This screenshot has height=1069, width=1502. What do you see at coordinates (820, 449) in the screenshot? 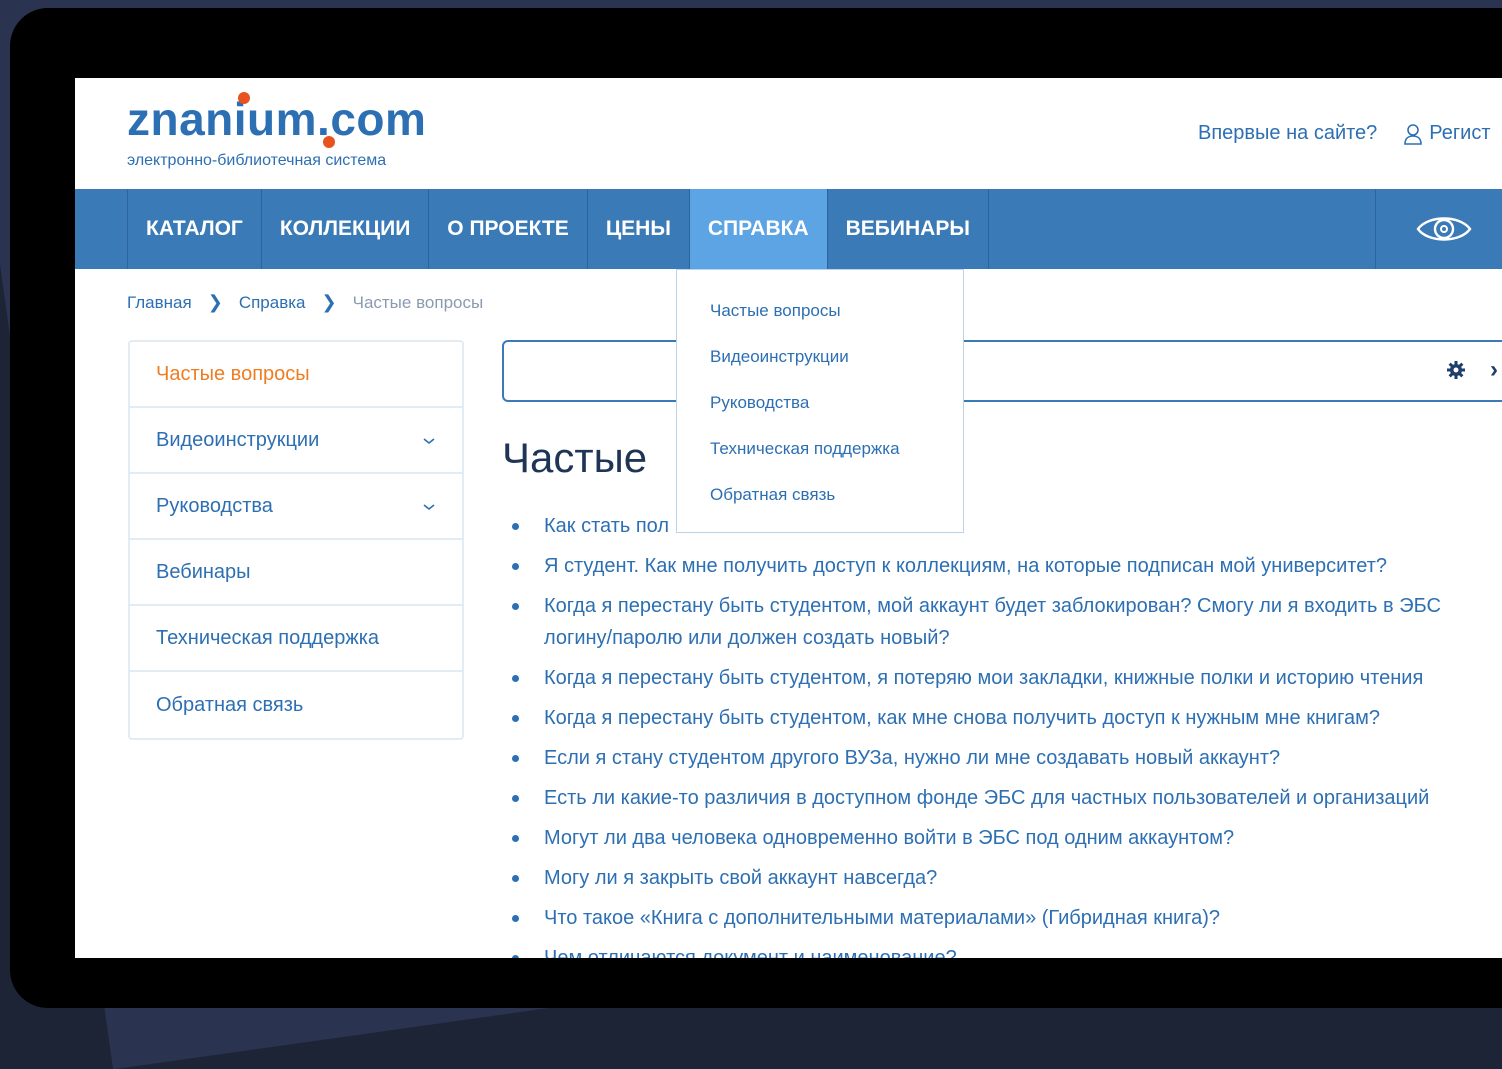
I see `dropdown-item-support: Техническая поддержка` at bounding box center [820, 449].